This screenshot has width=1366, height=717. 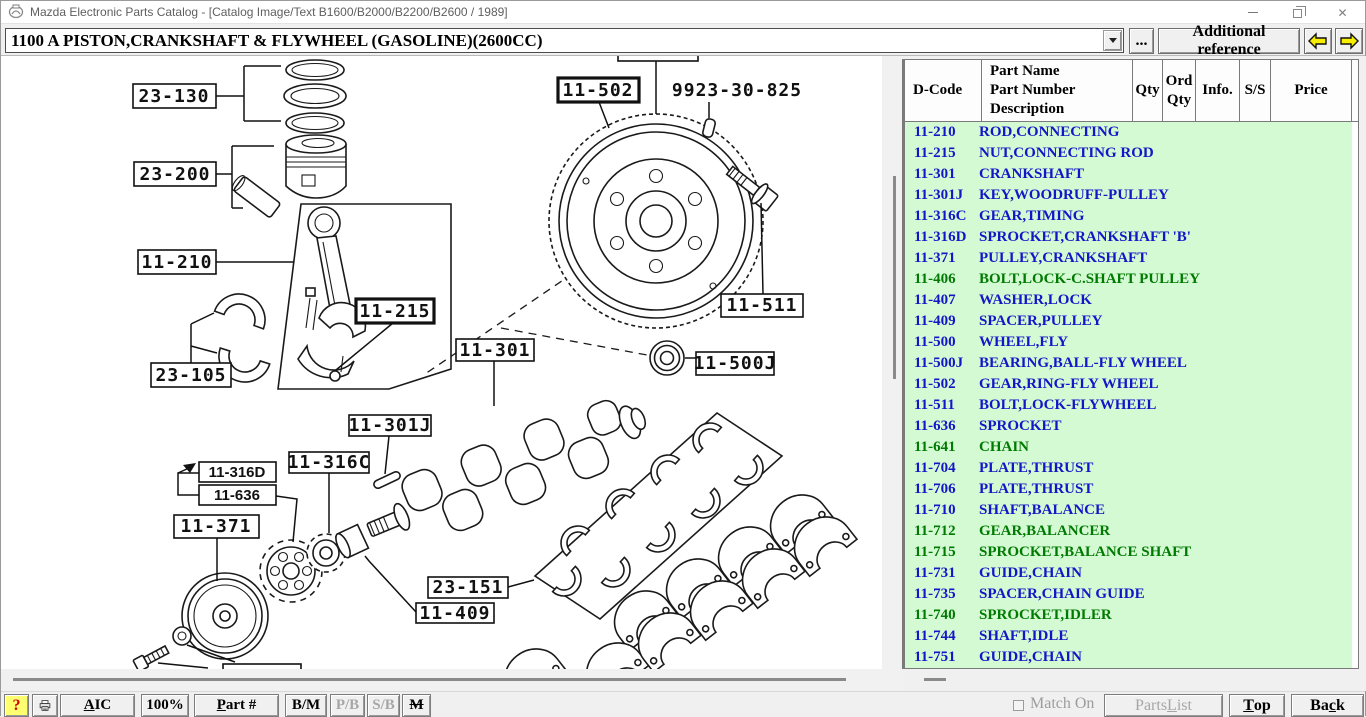 What do you see at coordinates (1257, 705) in the screenshot?
I see `top-button: Top` at bounding box center [1257, 705].